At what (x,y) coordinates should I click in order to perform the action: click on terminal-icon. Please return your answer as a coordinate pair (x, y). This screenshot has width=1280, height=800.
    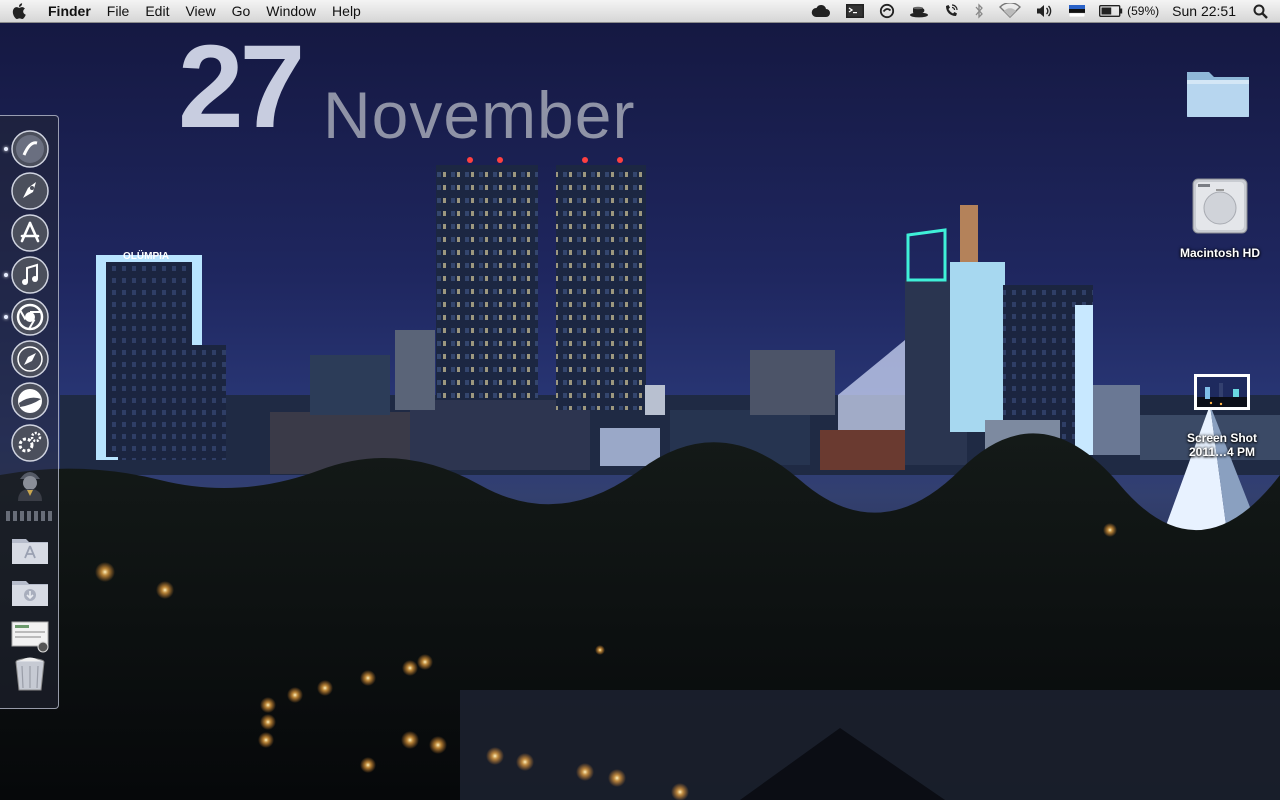
    Looking at the image, I should click on (855, 11).